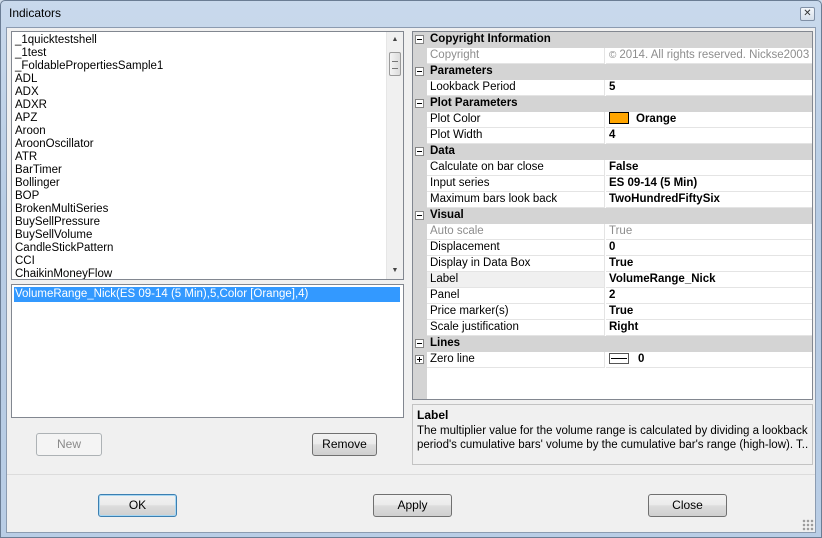 The image size is (822, 538). I want to click on property-value: 5, so click(709, 88).